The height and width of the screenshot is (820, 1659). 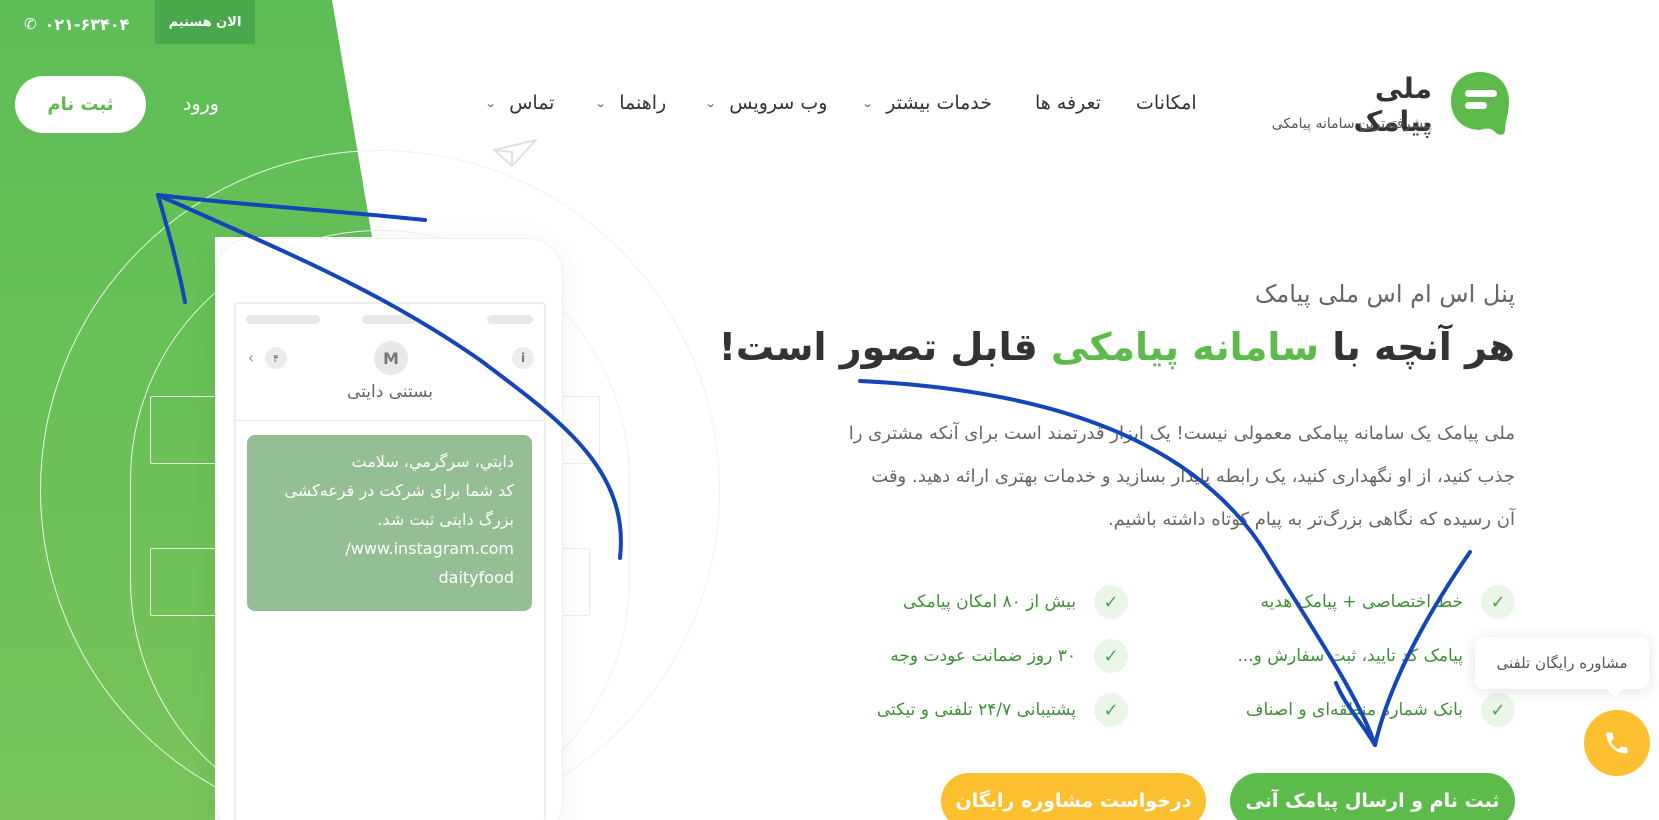 What do you see at coordinates (201, 104) in the screenshot?
I see `login-link: ورود` at bounding box center [201, 104].